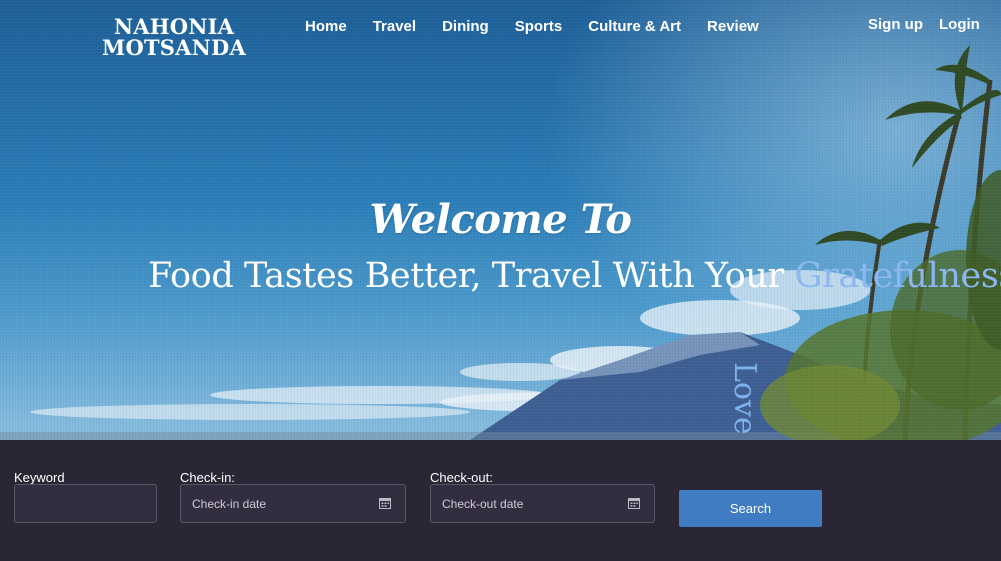 Image resolution: width=1001 pixels, height=561 pixels. What do you see at coordinates (744, 398) in the screenshot?
I see `vertical-love-word: Love` at bounding box center [744, 398].